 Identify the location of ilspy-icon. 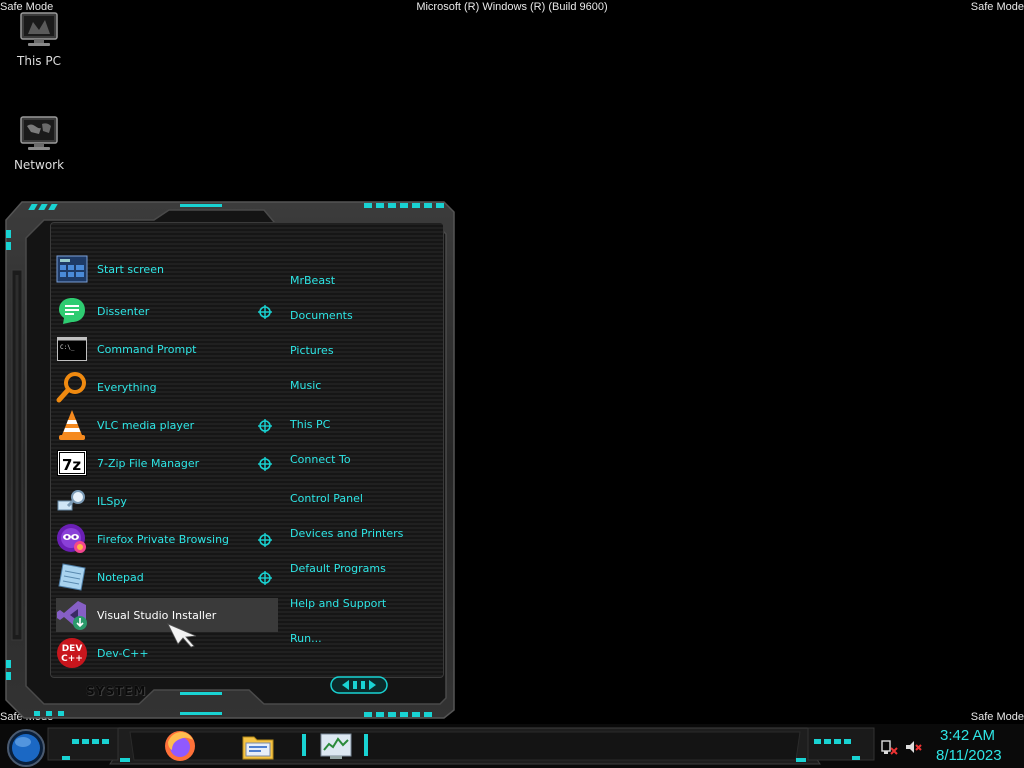
(72, 501).